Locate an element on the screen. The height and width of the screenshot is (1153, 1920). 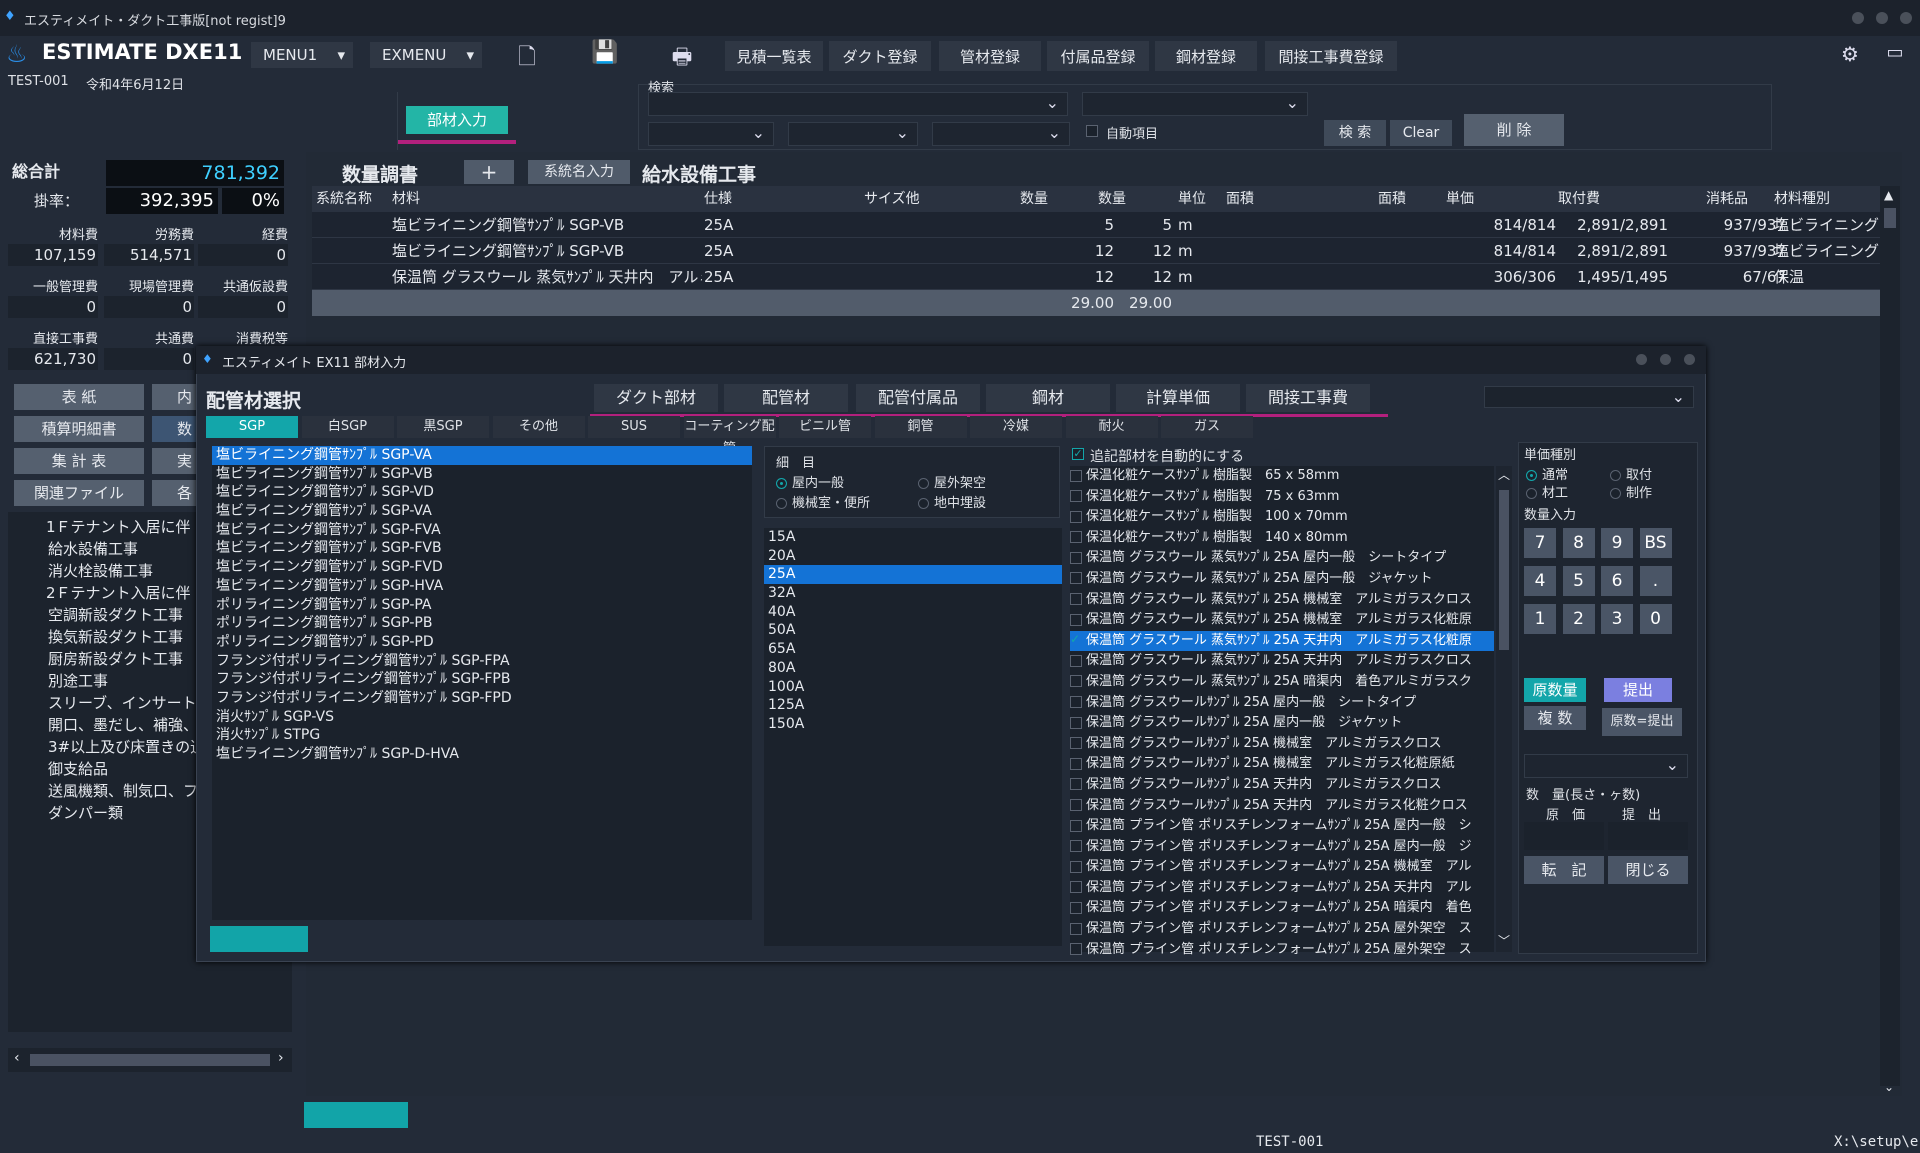
pipe-subtab: ガス is located at coordinates (1207, 427).